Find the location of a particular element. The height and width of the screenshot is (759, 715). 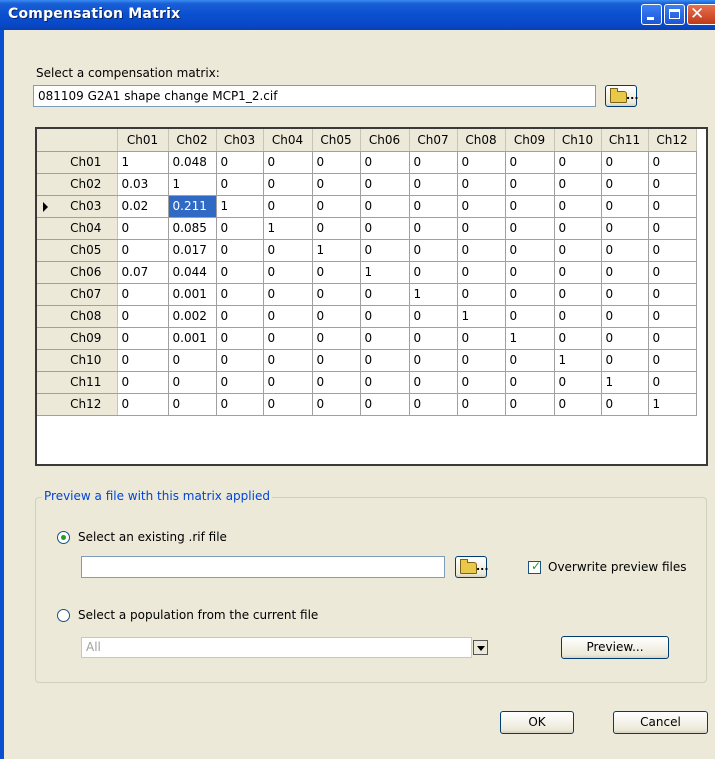

maximize-button is located at coordinates (674, 14).